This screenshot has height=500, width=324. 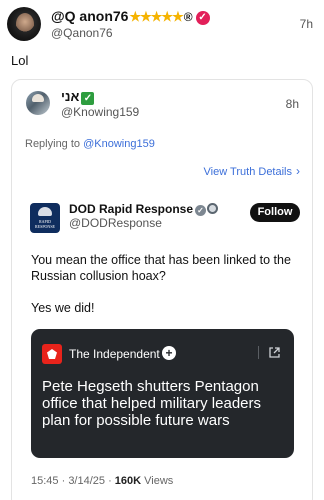 What do you see at coordinates (90, 16) in the screenshot?
I see `display-name-text: @Q anon76` at bounding box center [90, 16].